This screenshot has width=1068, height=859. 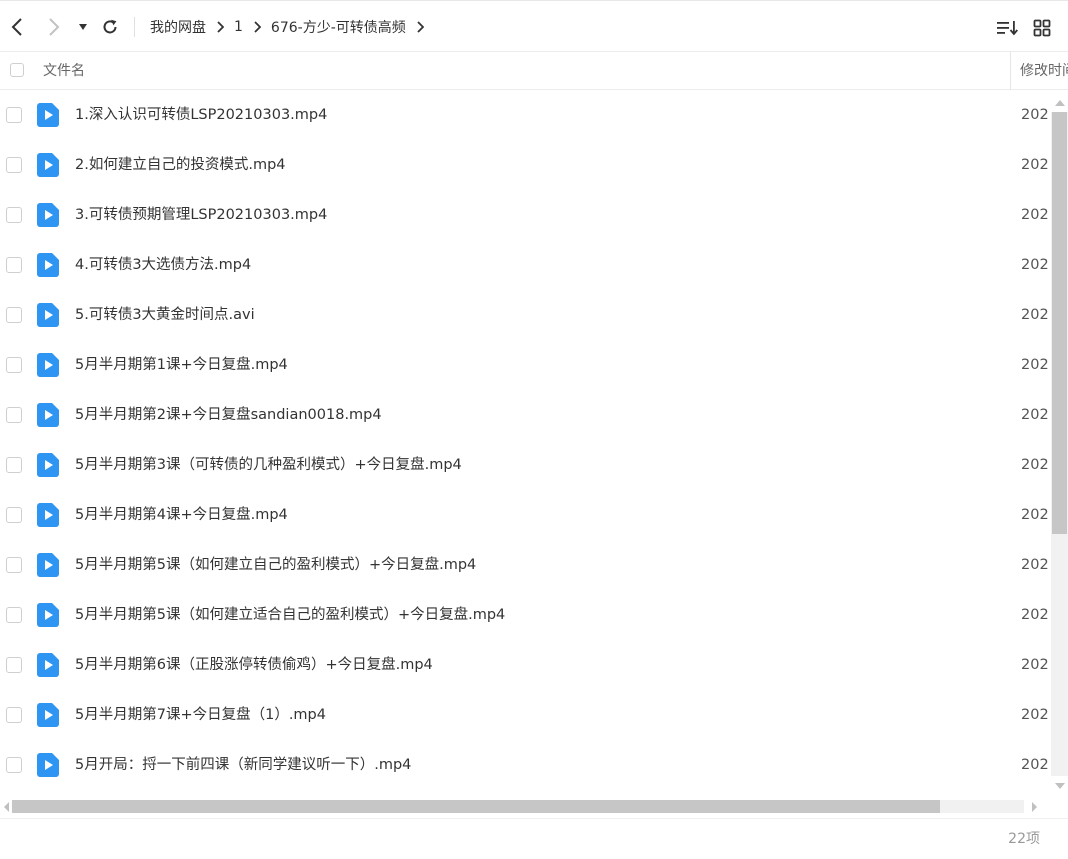 What do you see at coordinates (525, 215) in the screenshot?
I see `file-row: 3.可转债预期管理LSP20210303.mp4 202` at bounding box center [525, 215].